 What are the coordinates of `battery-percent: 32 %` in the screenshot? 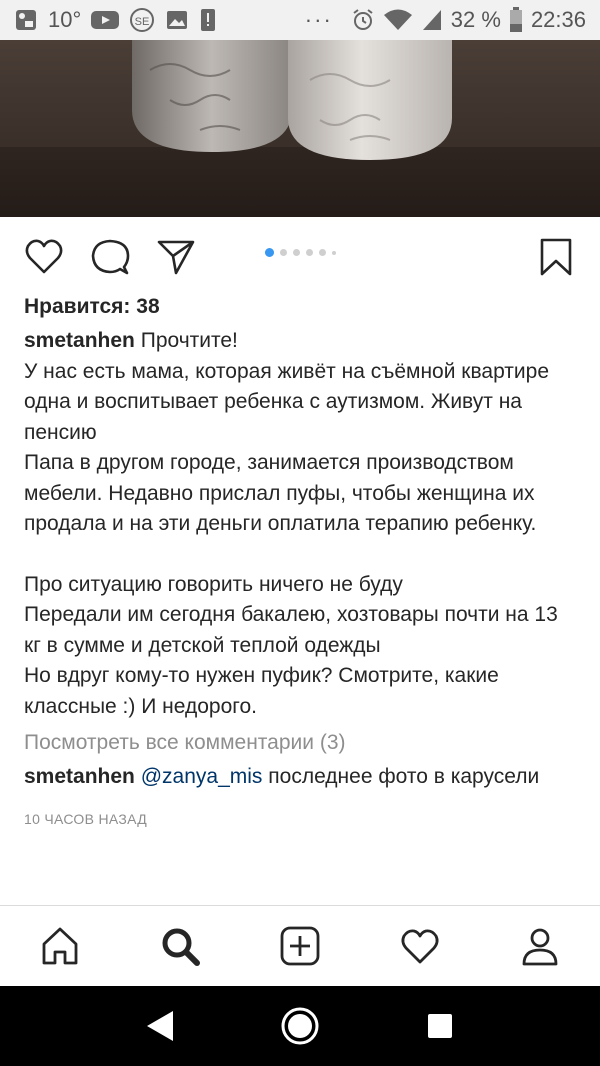 It's located at (475, 19).